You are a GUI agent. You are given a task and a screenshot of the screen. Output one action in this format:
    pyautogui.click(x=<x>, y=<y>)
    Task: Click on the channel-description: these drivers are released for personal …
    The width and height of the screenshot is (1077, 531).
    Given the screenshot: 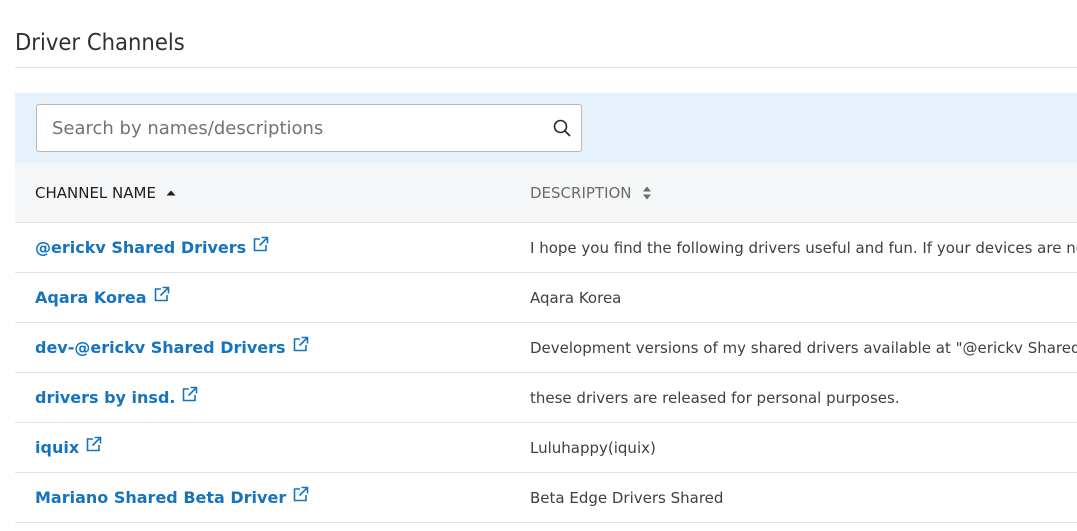 What is the action you would take?
    pyautogui.click(x=715, y=397)
    